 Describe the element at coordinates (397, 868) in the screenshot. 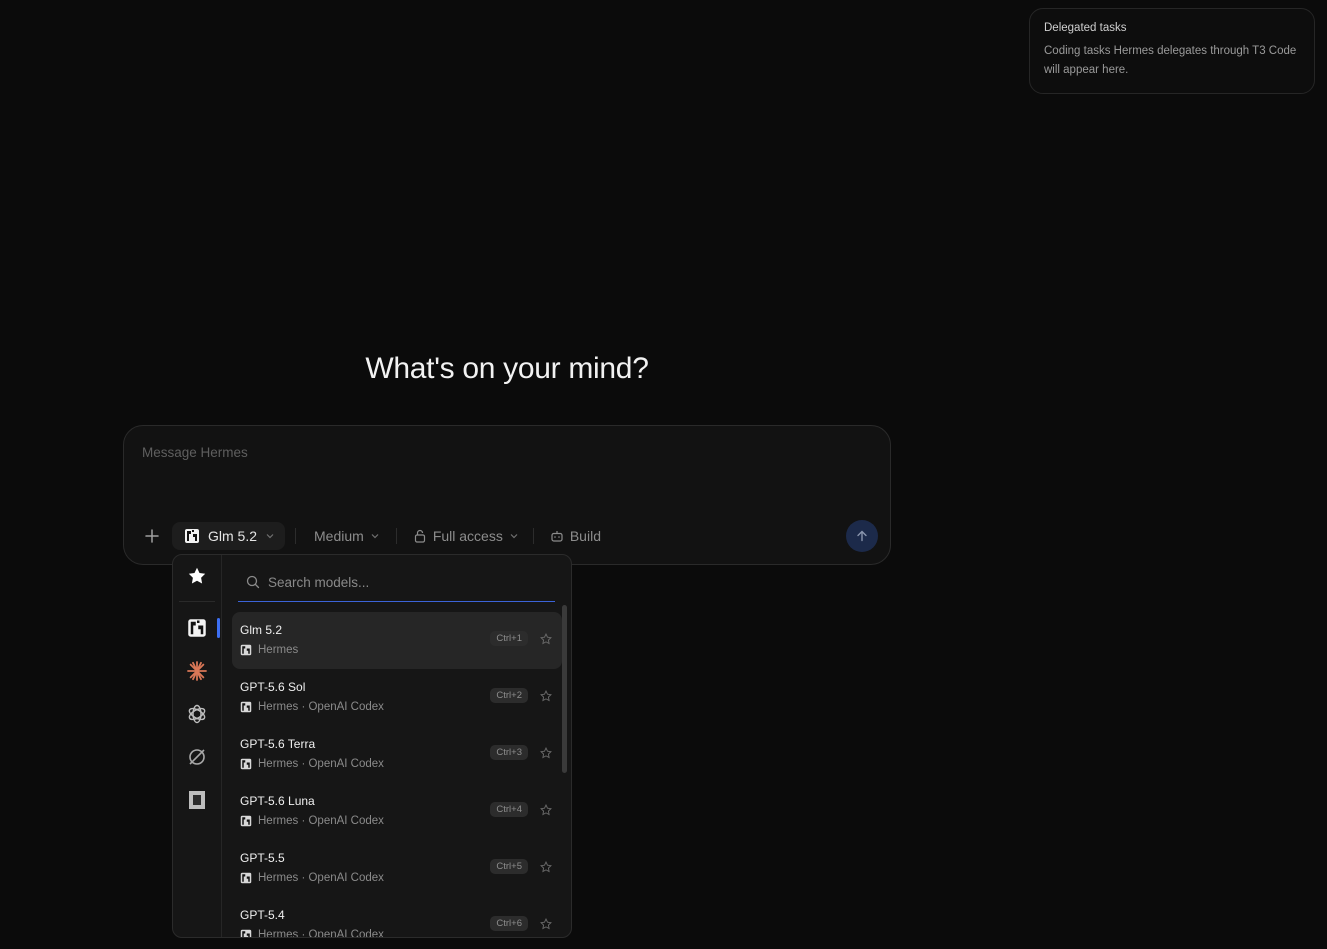

I see `model-row-gpt-5-5: GPT-5.5 Hermes · OpenAI Codex Ctrl+5` at that location.